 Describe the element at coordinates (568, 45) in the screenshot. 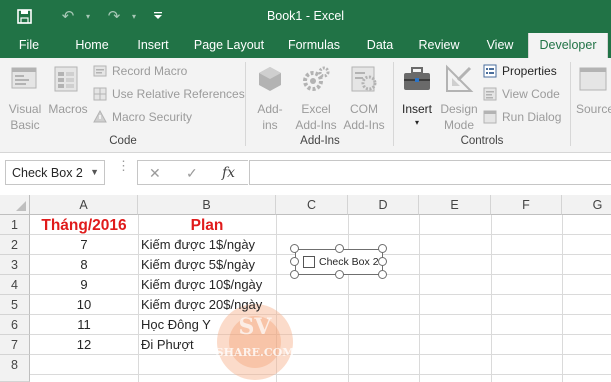

I see `tab-developer: Developer` at that location.